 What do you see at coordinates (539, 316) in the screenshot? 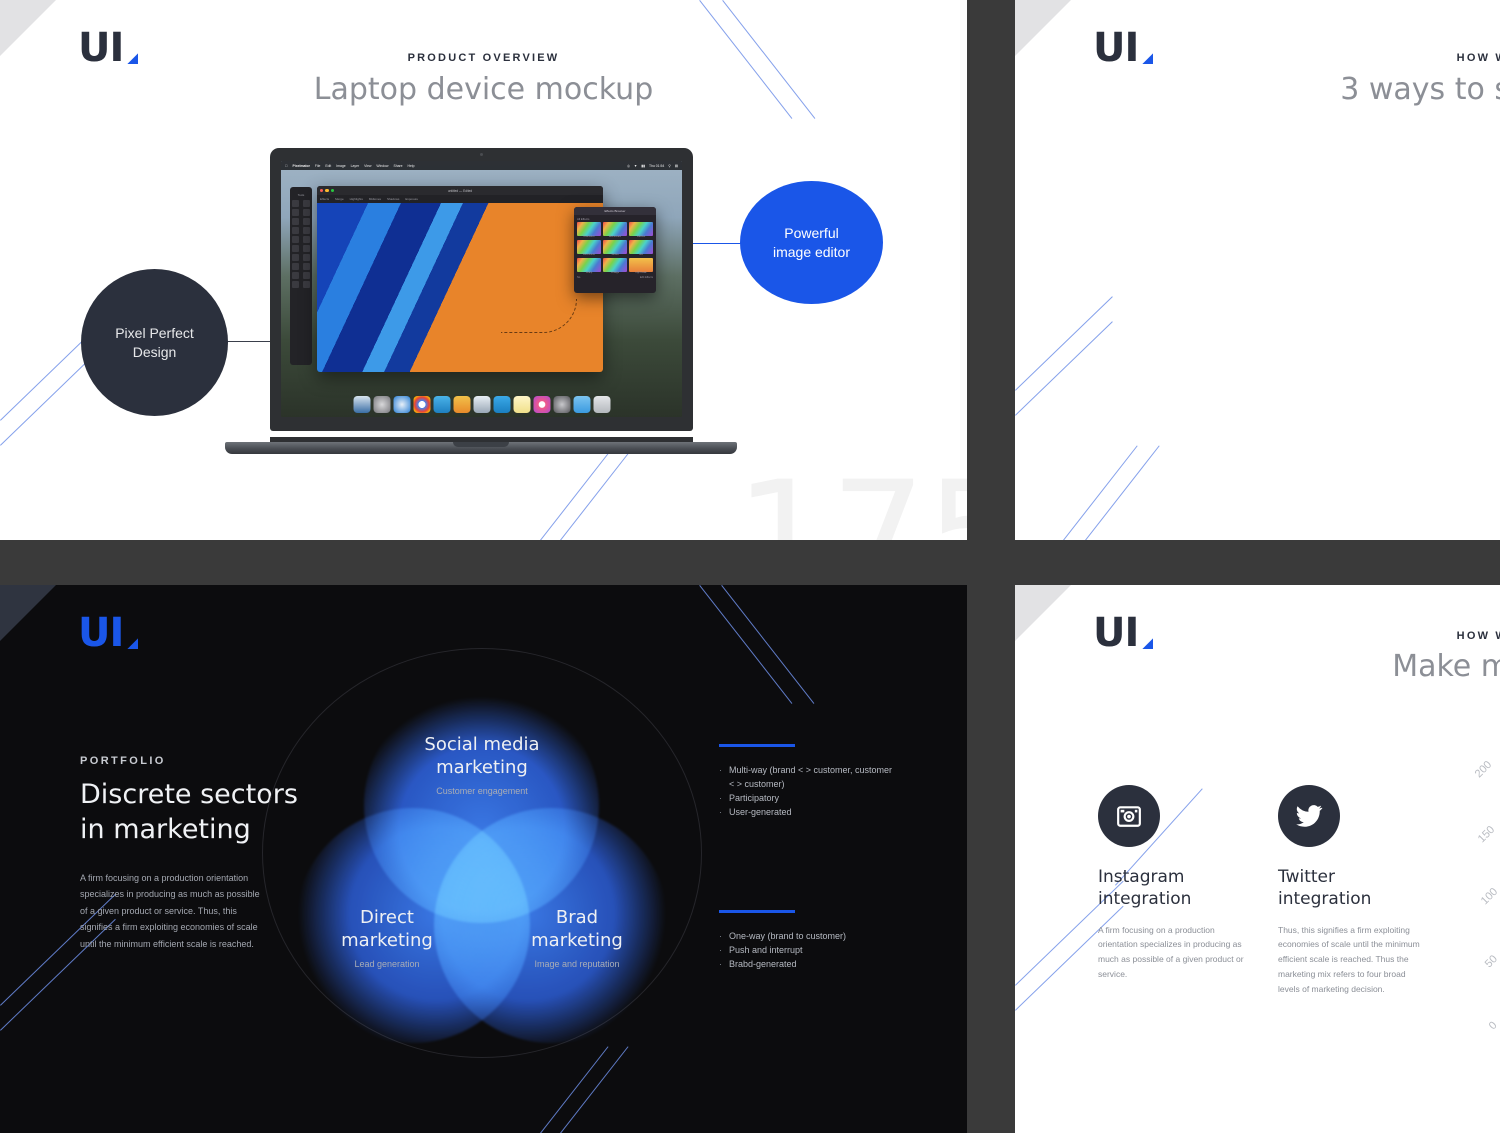
I see `selection-marquee` at bounding box center [539, 316].